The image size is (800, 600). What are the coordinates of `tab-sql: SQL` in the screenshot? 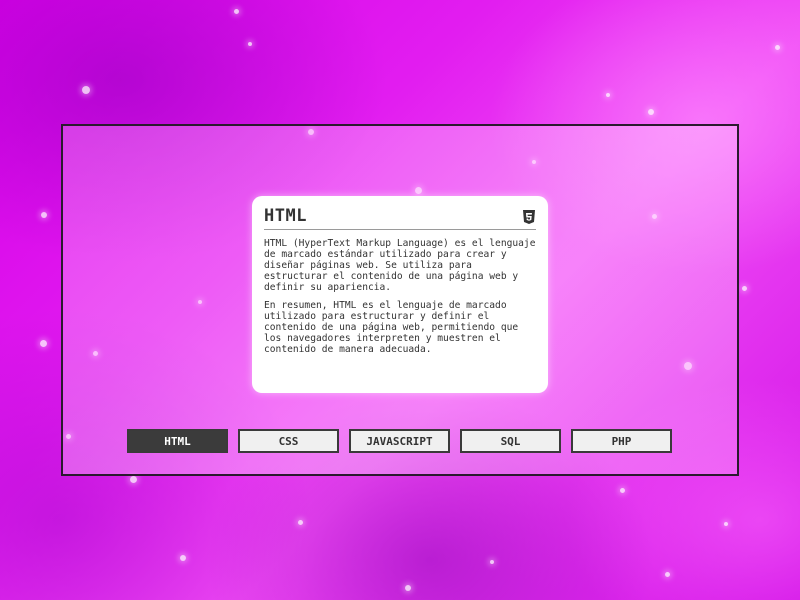 It's located at (510, 441).